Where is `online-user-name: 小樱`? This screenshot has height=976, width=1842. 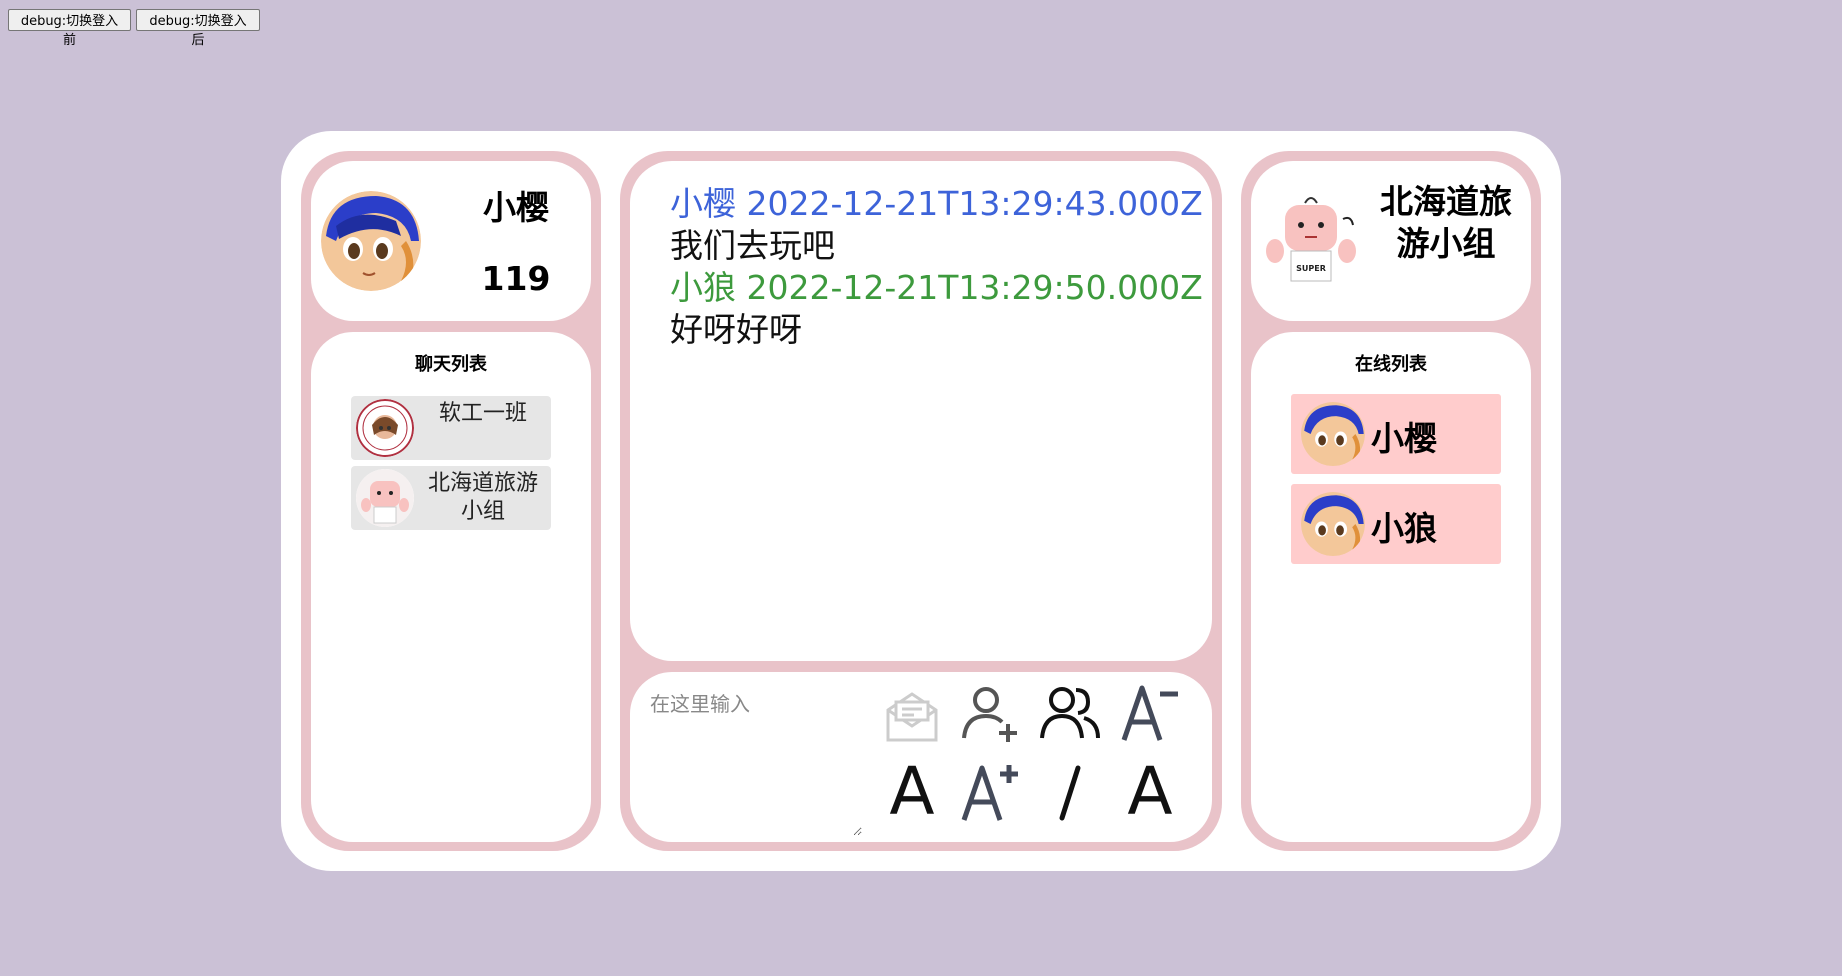
online-user-name: 小樱 is located at coordinates (1404, 438).